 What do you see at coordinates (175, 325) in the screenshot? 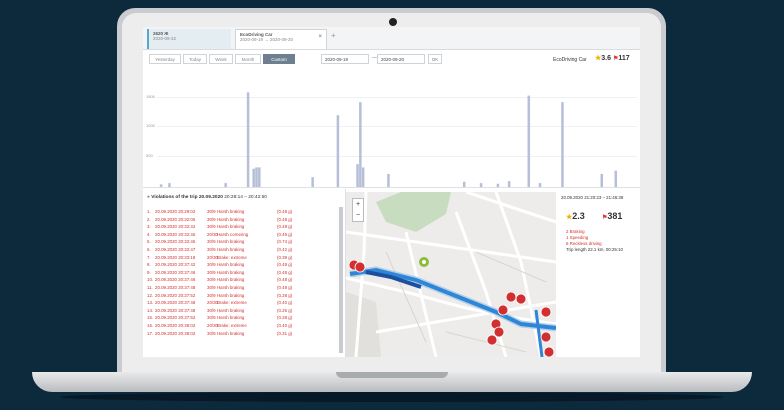
I see `violation-date: 20.09.2020 20:38:02` at bounding box center [175, 325].